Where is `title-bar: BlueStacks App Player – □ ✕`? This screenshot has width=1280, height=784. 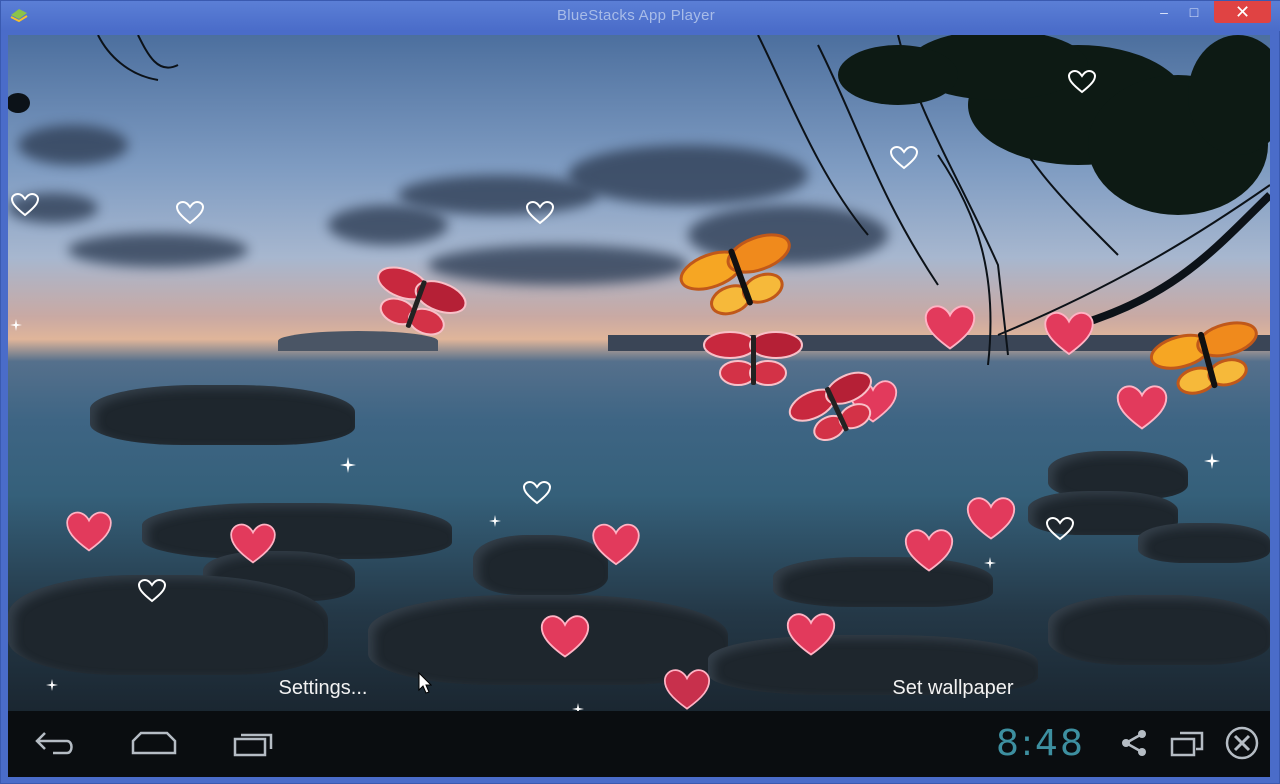
title-bar: BlueStacks App Player – □ ✕ is located at coordinates (640, 16).